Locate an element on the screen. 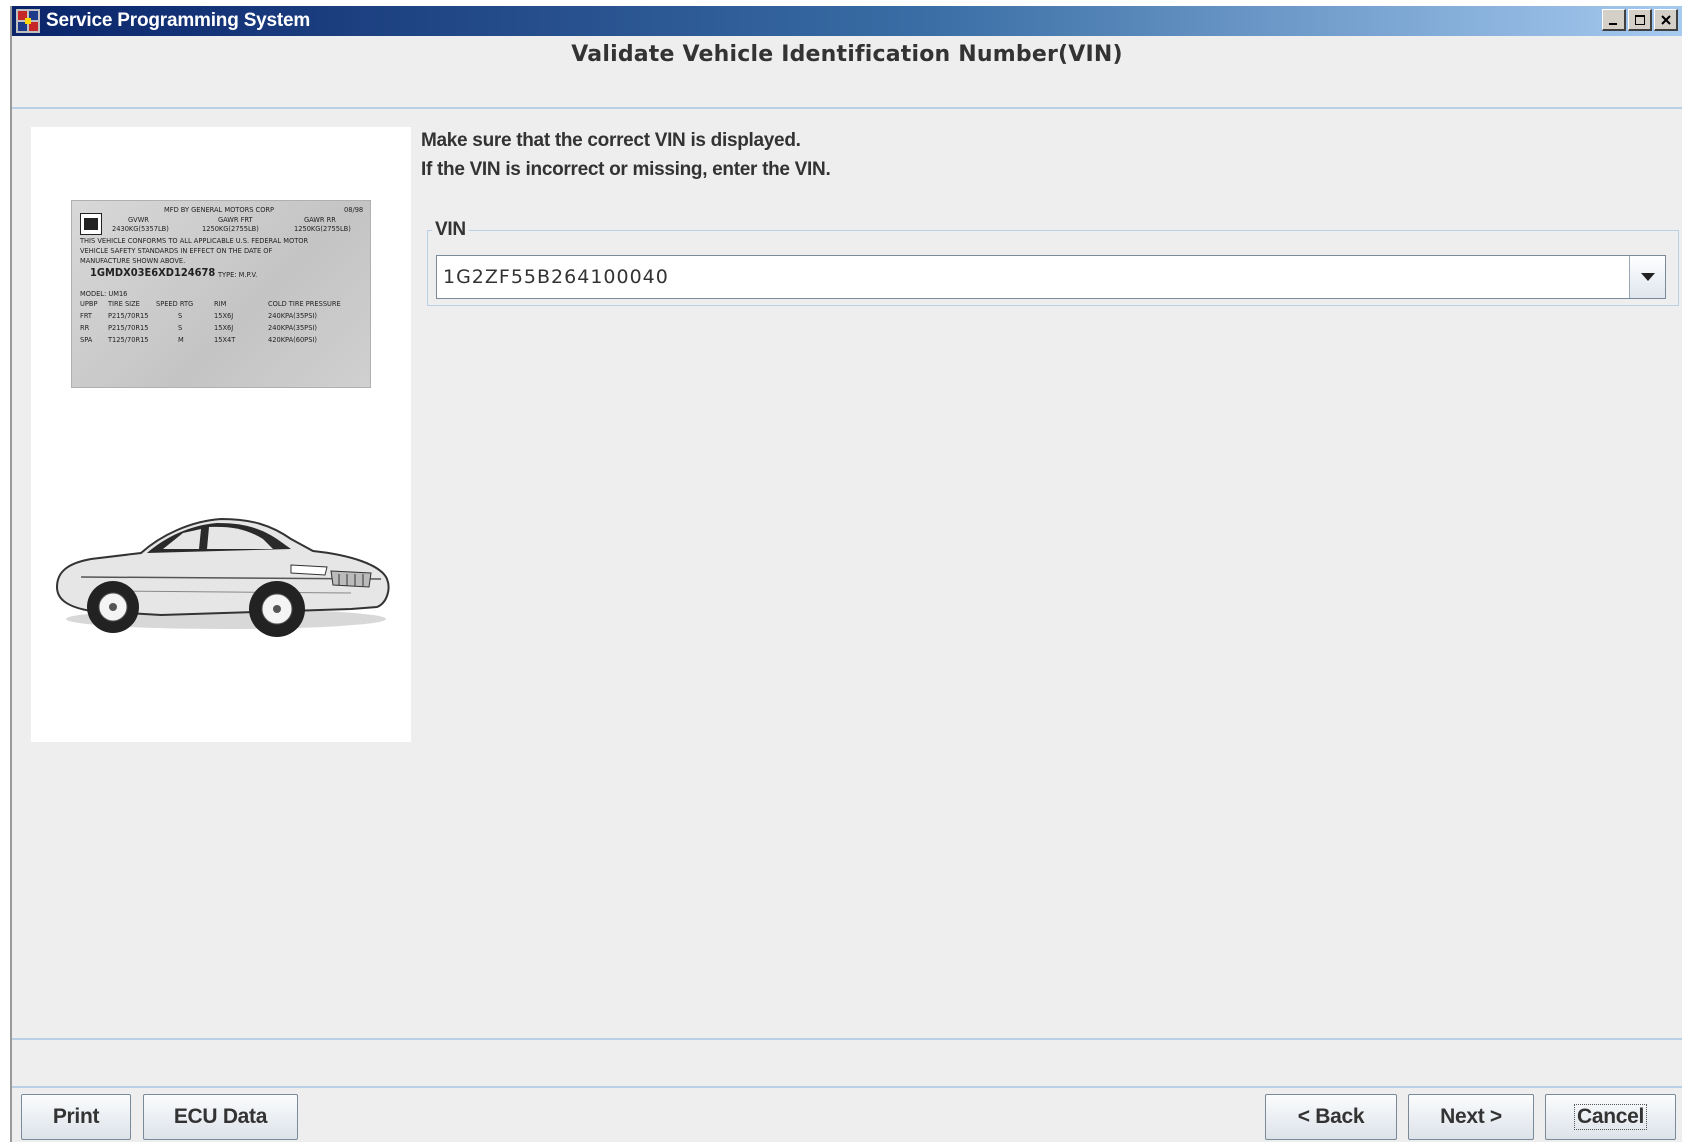 This screenshot has height=1142, width=1682. next-button: Next > is located at coordinates (1471, 1117).